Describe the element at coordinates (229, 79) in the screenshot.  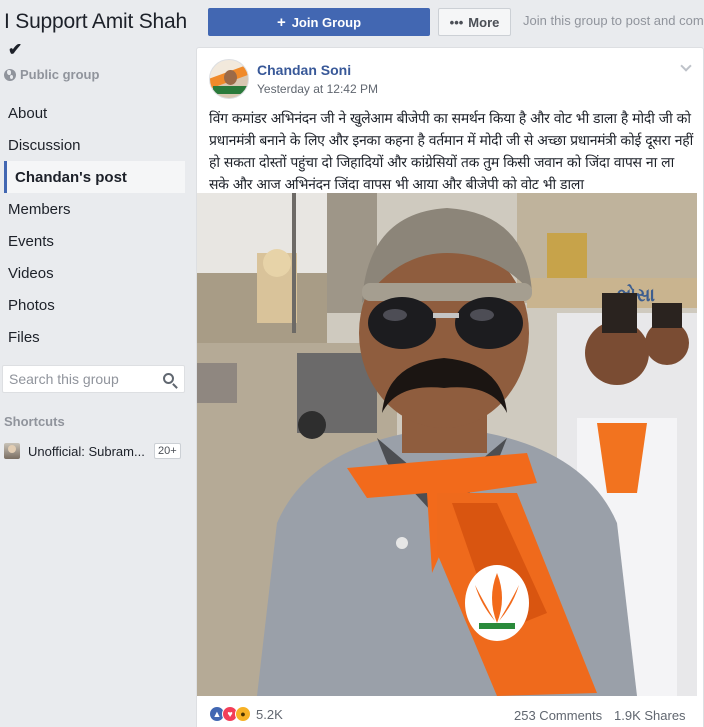
I see `author-avatar` at that location.